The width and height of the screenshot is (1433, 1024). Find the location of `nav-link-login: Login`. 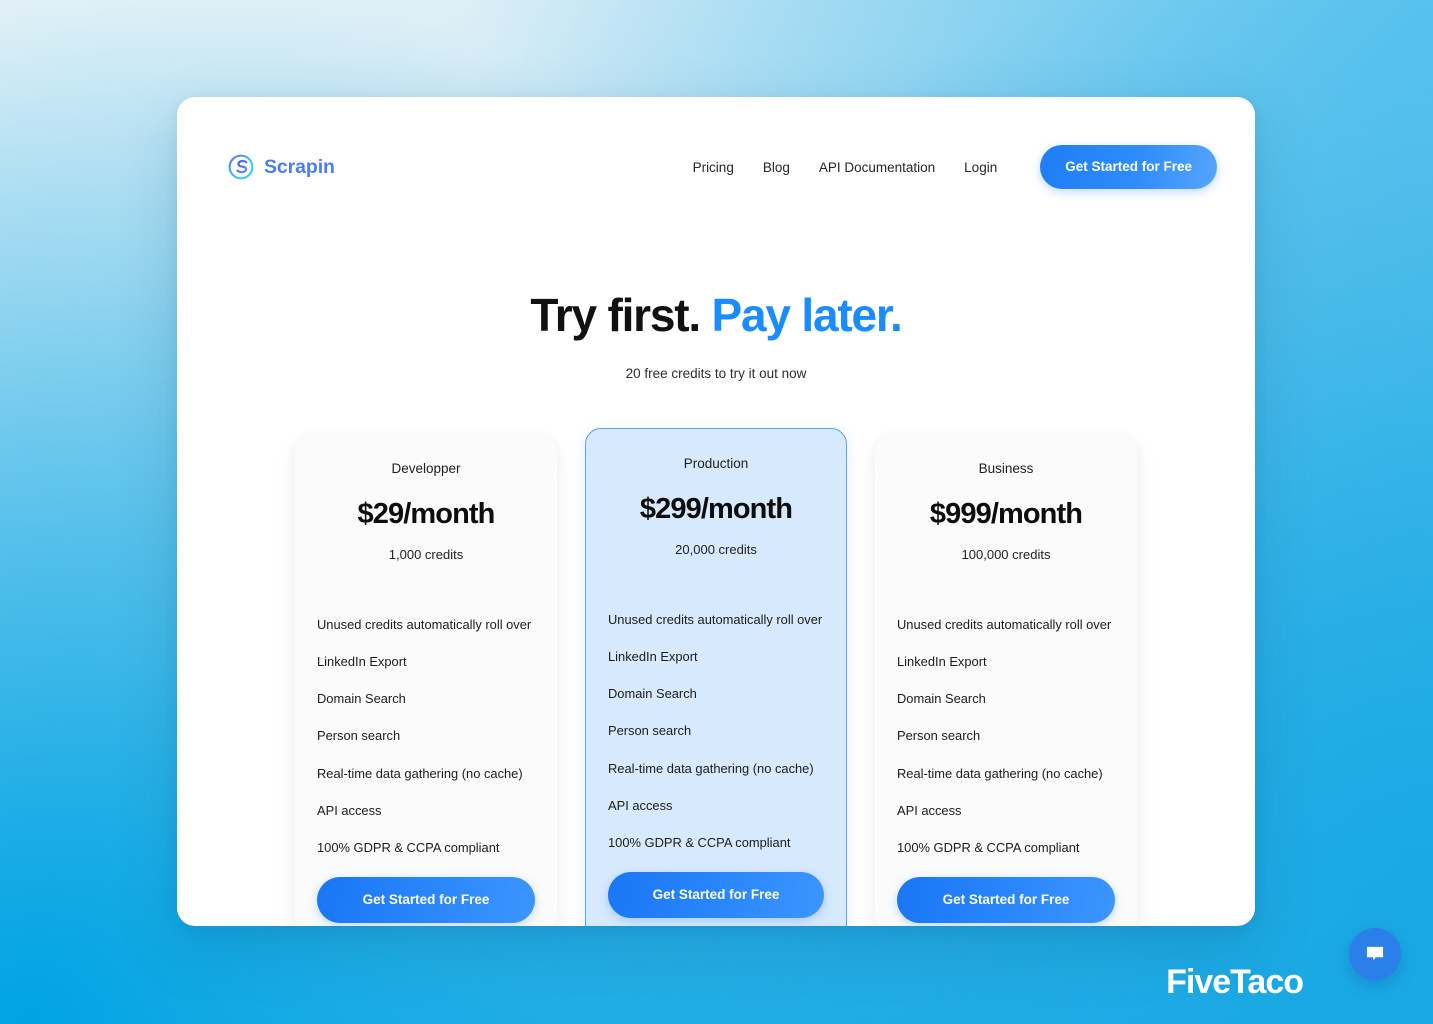

nav-link-login: Login is located at coordinates (980, 167).